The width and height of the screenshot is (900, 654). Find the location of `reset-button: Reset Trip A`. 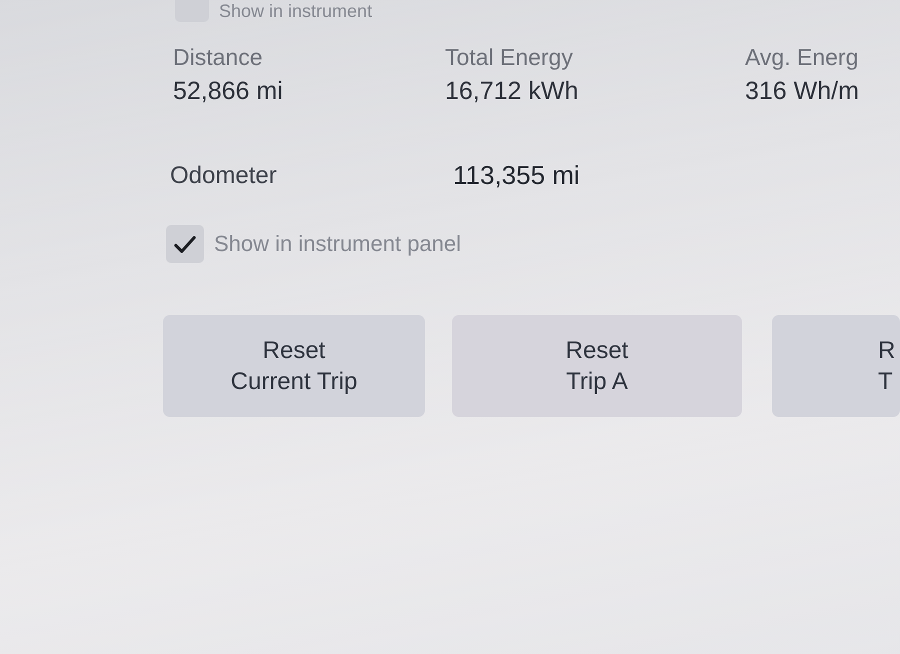

reset-button: Reset Trip A is located at coordinates (597, 366).